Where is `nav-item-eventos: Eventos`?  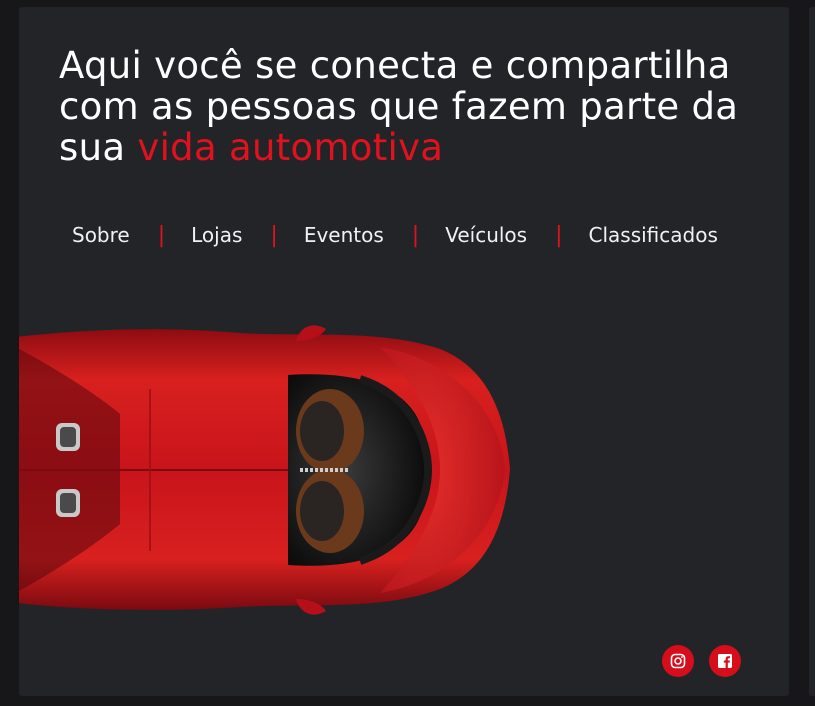
nav-item-eventos: Eventos is located at coordinates (344, 235).